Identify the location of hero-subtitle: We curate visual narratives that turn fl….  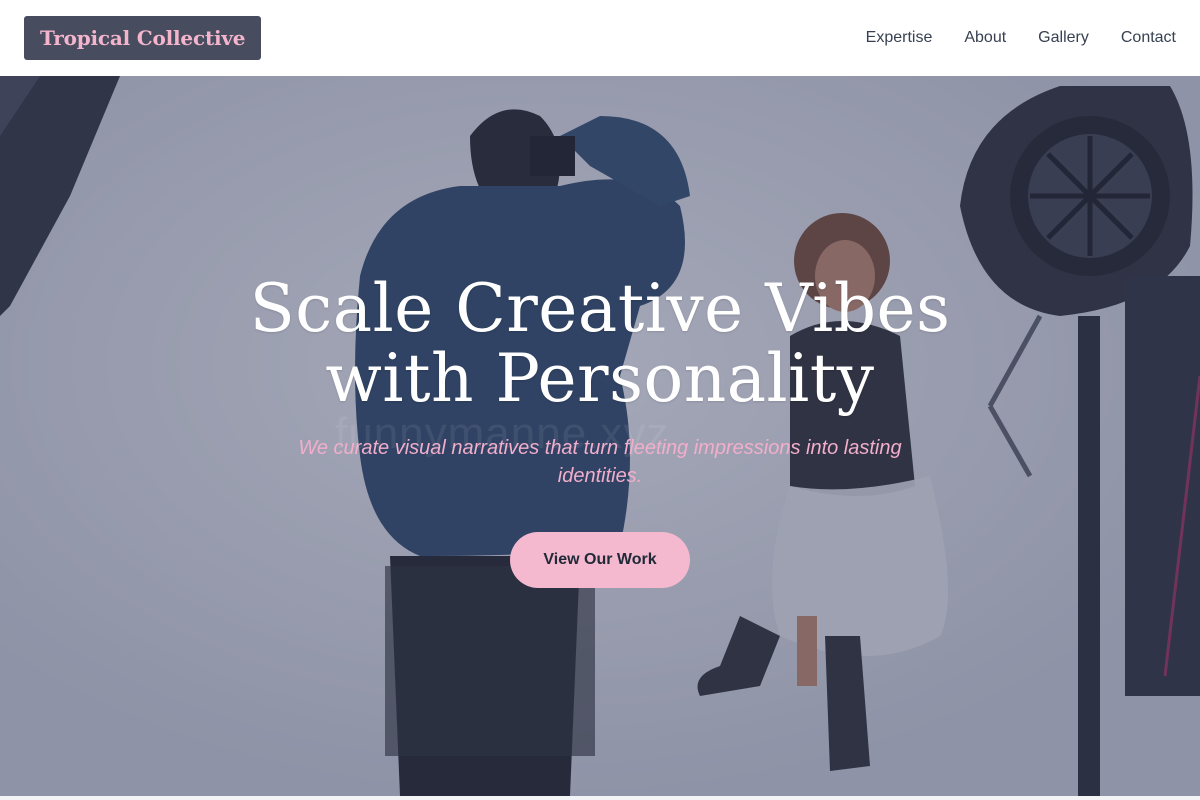
(600, 462).